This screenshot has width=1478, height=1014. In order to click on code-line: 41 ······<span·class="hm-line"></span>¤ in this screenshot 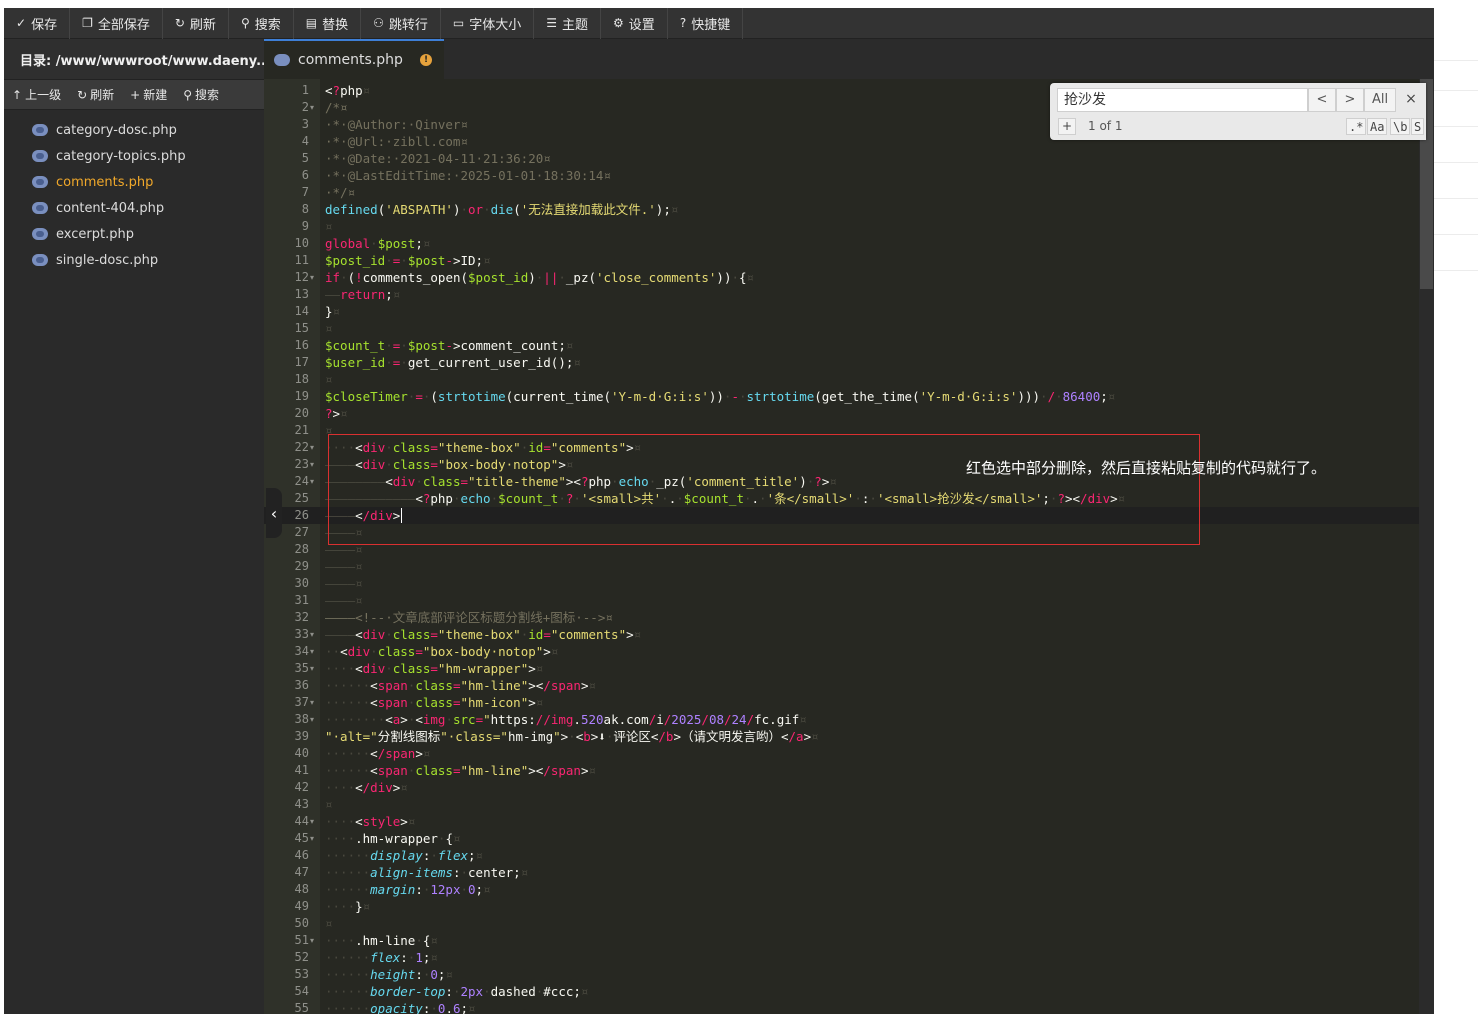, I will do `click(841, 770)`.